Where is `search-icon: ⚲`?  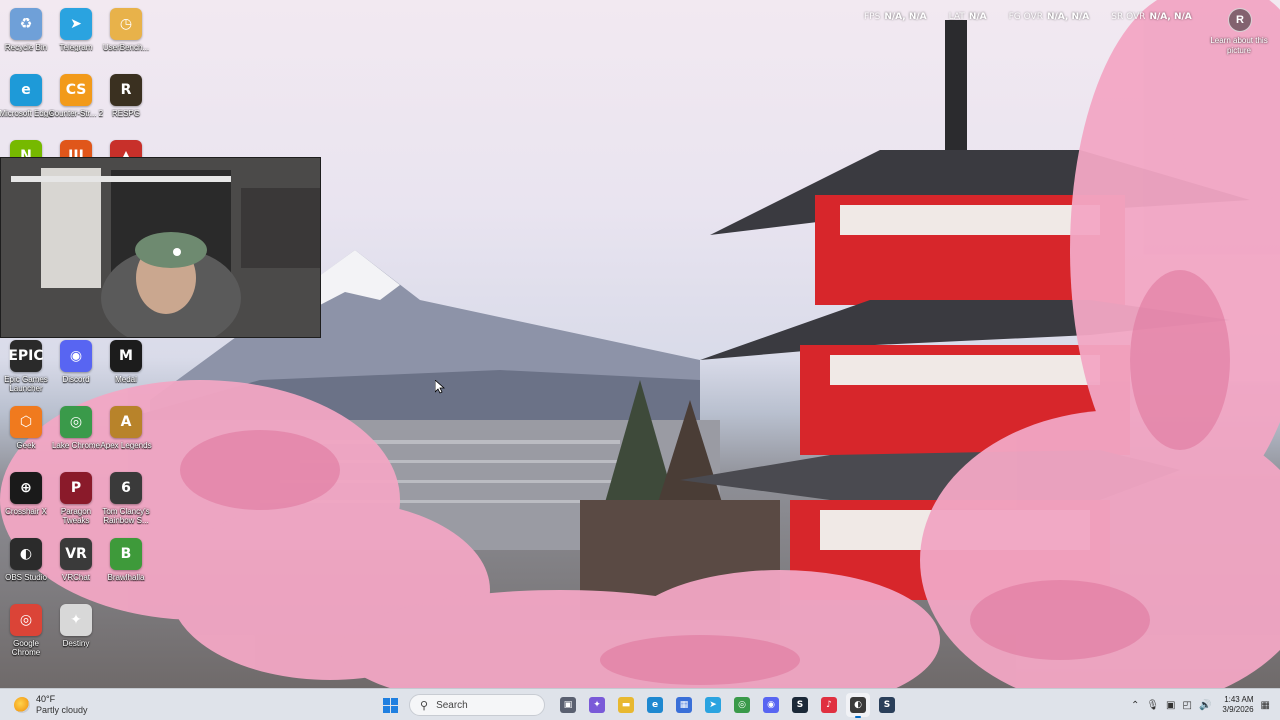 search-icon: ⚲ is located at coordinates (424, 705).